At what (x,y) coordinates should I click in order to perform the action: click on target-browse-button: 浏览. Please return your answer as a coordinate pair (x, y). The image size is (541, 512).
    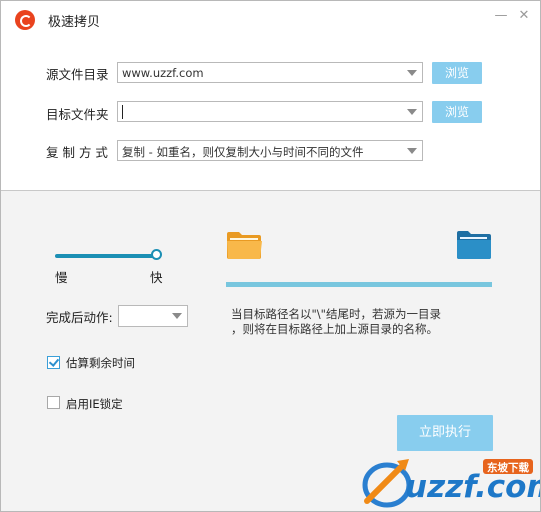
    Looking at the image, I should click on (457, 112).